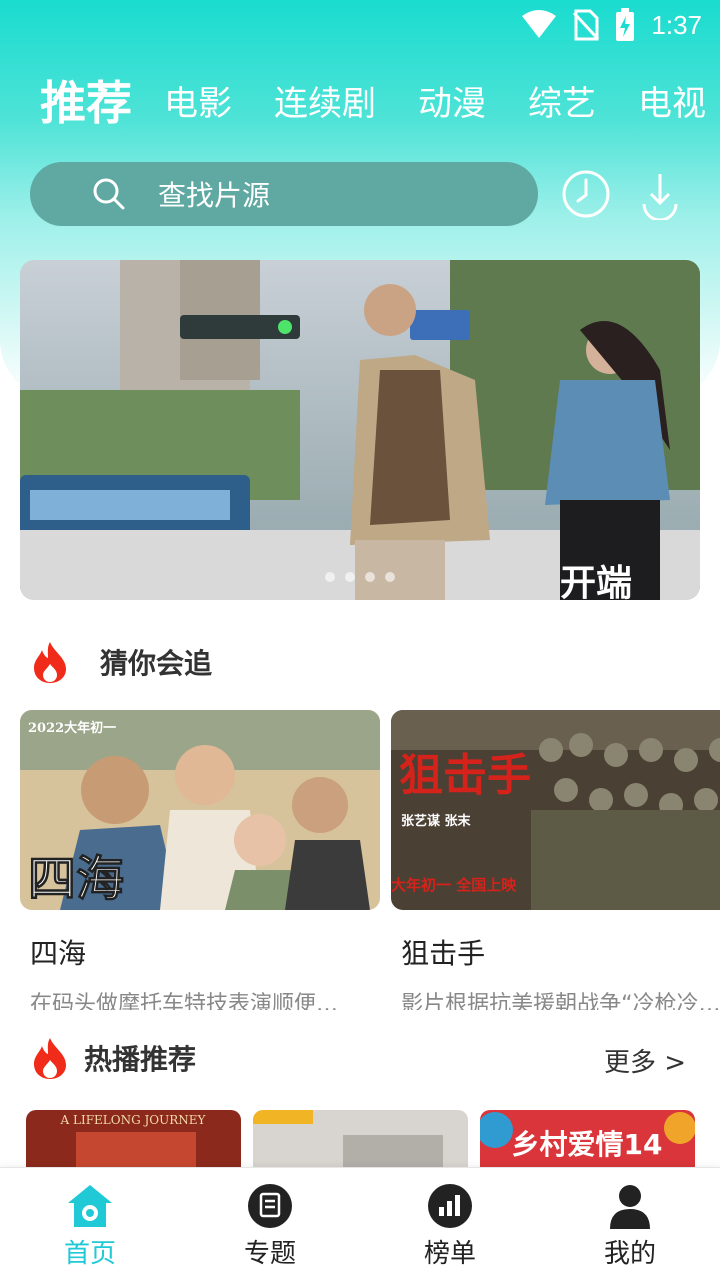 The width and height of the screenshot is (720, 1280). I want to click on topic-icon, so click(270, 1205).